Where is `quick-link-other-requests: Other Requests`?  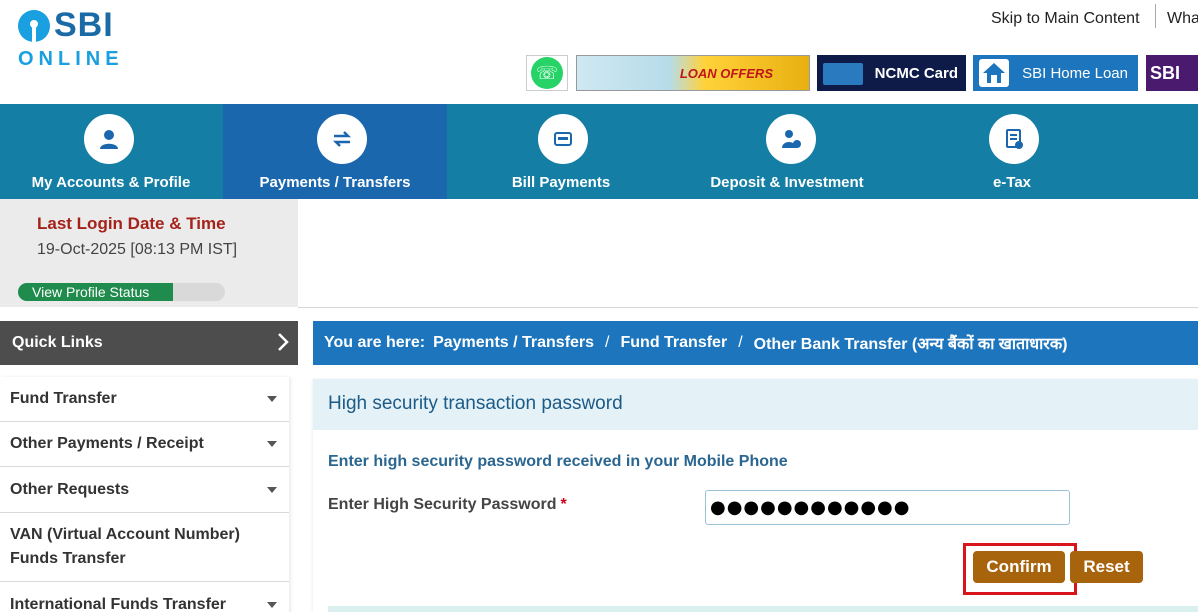
quick-link-other-requests: Other Requests is located at coordinates (144, 490).